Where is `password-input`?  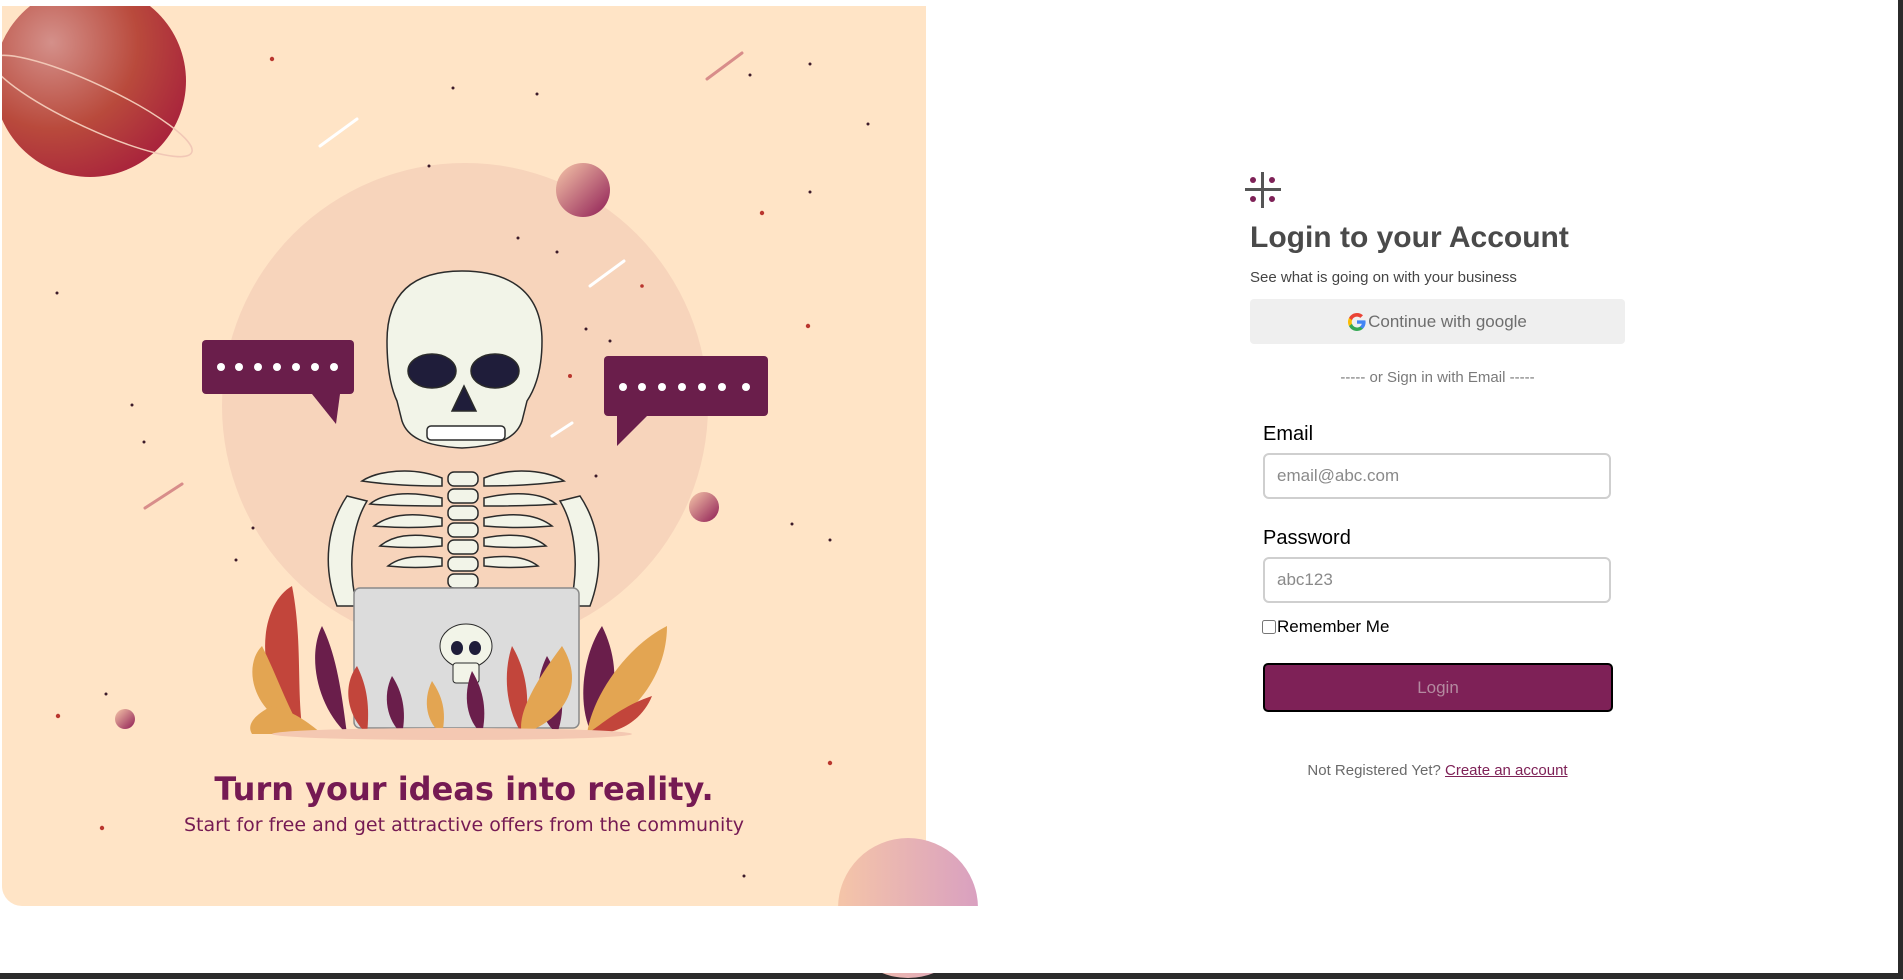
password-input is located at coordinates (1437, 580).